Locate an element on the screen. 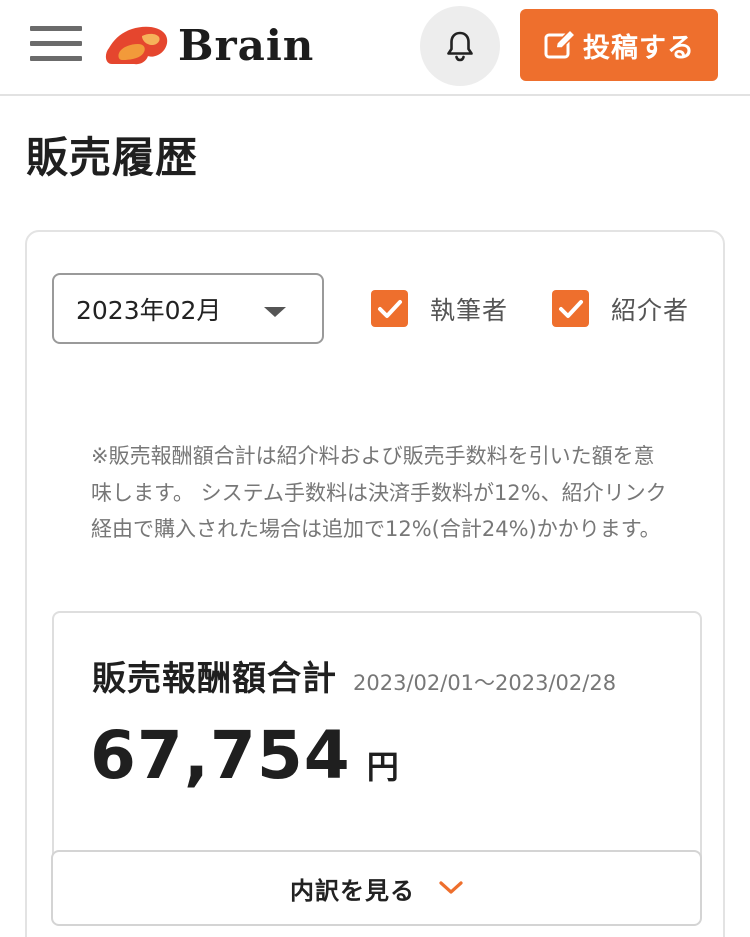 The image size is (750, 937). author-checkbox: 執筆者 is located at coordinates (439, 308).